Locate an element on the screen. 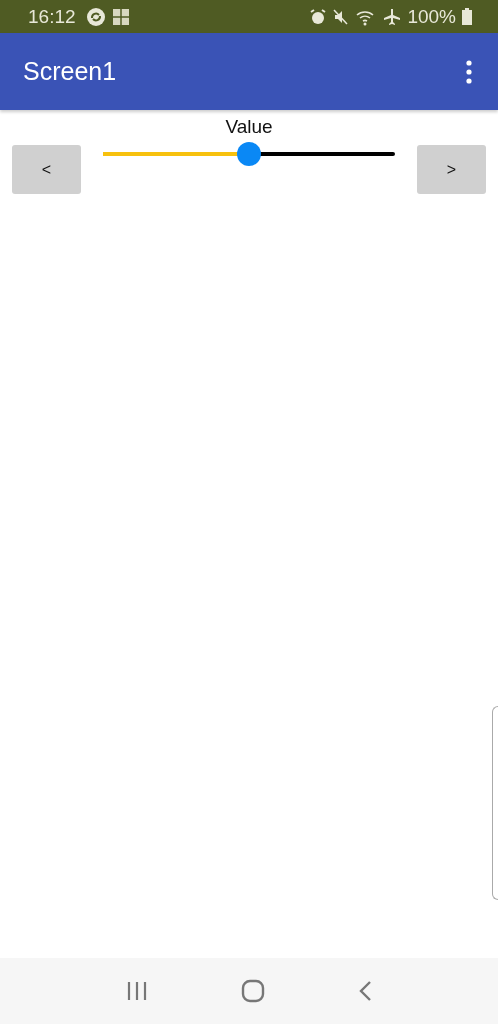  menu-icon is located at coordinates (469, 71).